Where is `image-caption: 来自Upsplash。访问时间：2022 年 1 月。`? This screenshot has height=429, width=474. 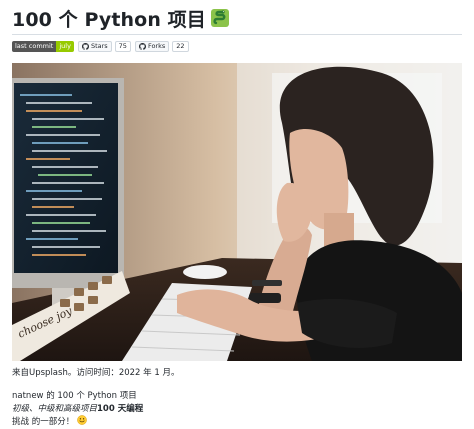 image-caption: 来自Upsplash。访问时间：2022 年 1 月。 is located at coordinates (96, 373).